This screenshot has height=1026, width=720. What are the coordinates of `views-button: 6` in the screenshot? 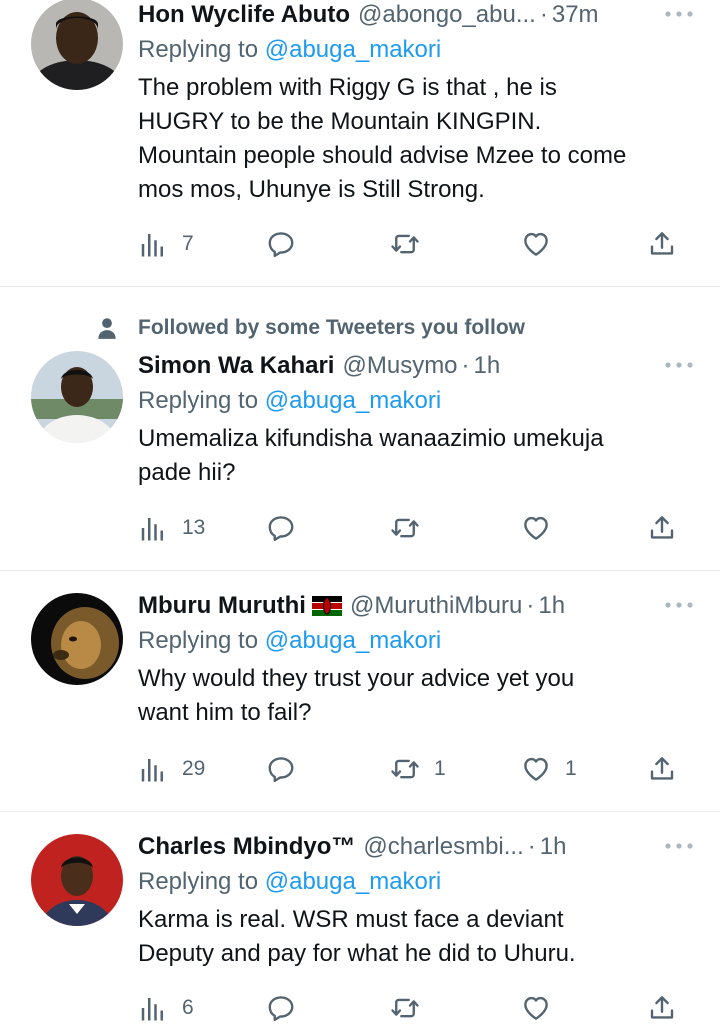 It's located at (166, 1008).